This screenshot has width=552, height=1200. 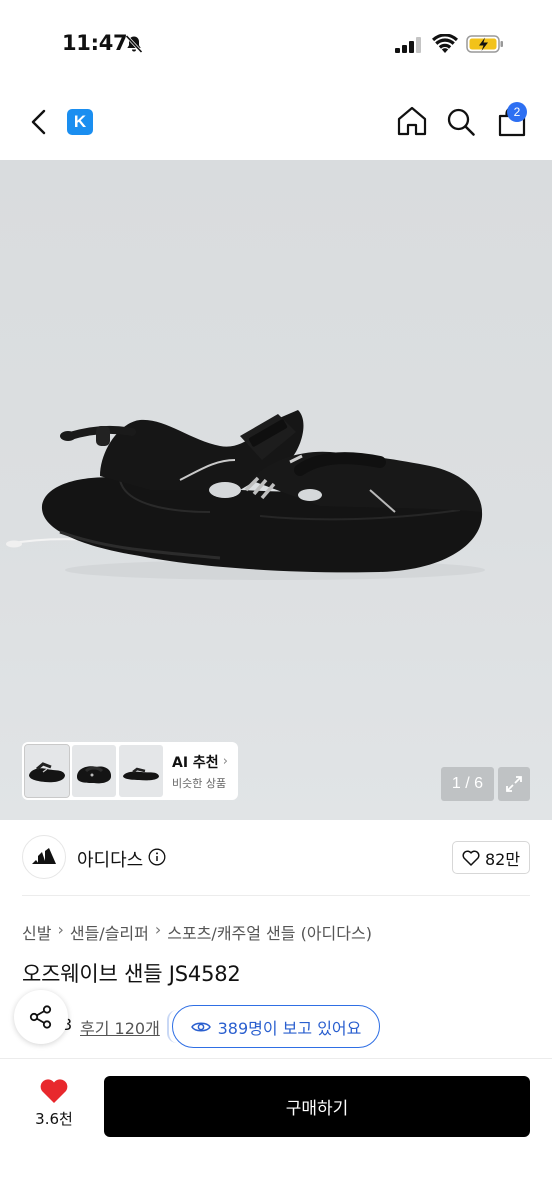 I want to click on expand-image-button, so click(x=514, y=784).